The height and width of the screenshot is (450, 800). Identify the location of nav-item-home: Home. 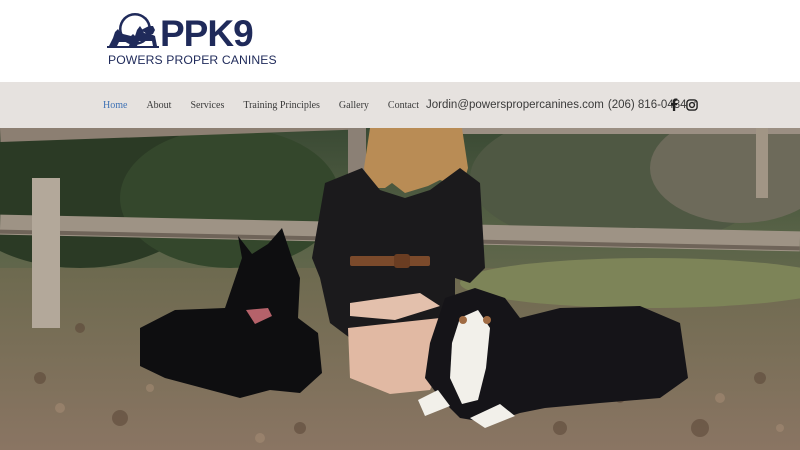
(115, 105).